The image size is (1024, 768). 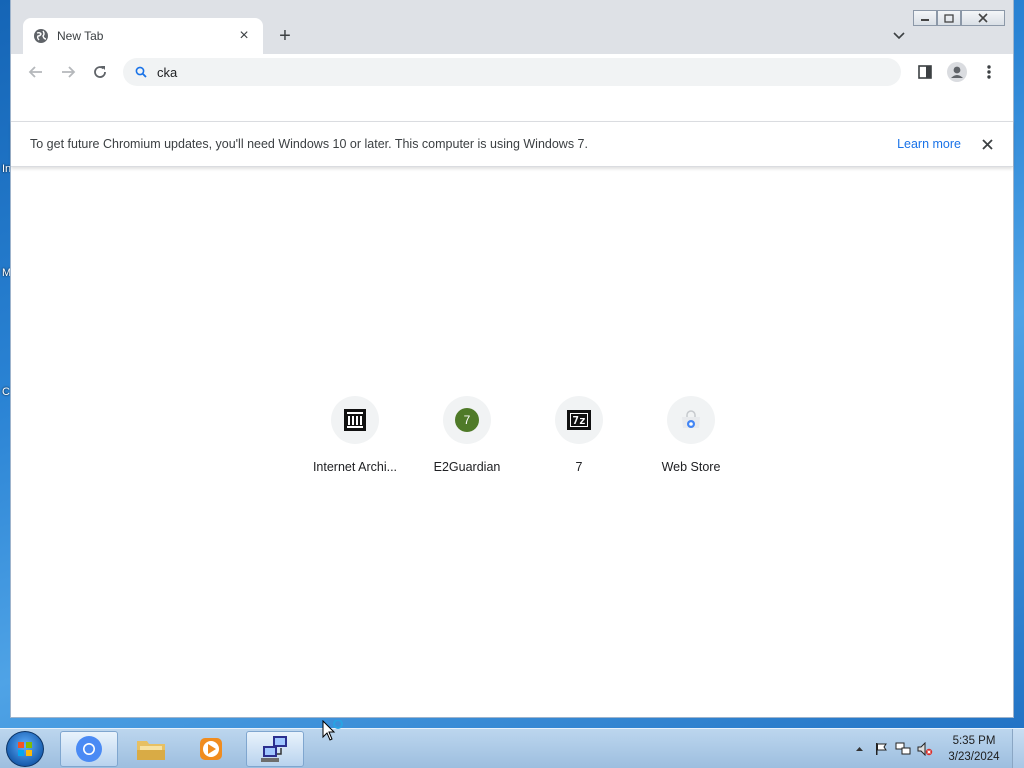 I want to click on taskbar-file-explorer, so click(x=151, y=749).